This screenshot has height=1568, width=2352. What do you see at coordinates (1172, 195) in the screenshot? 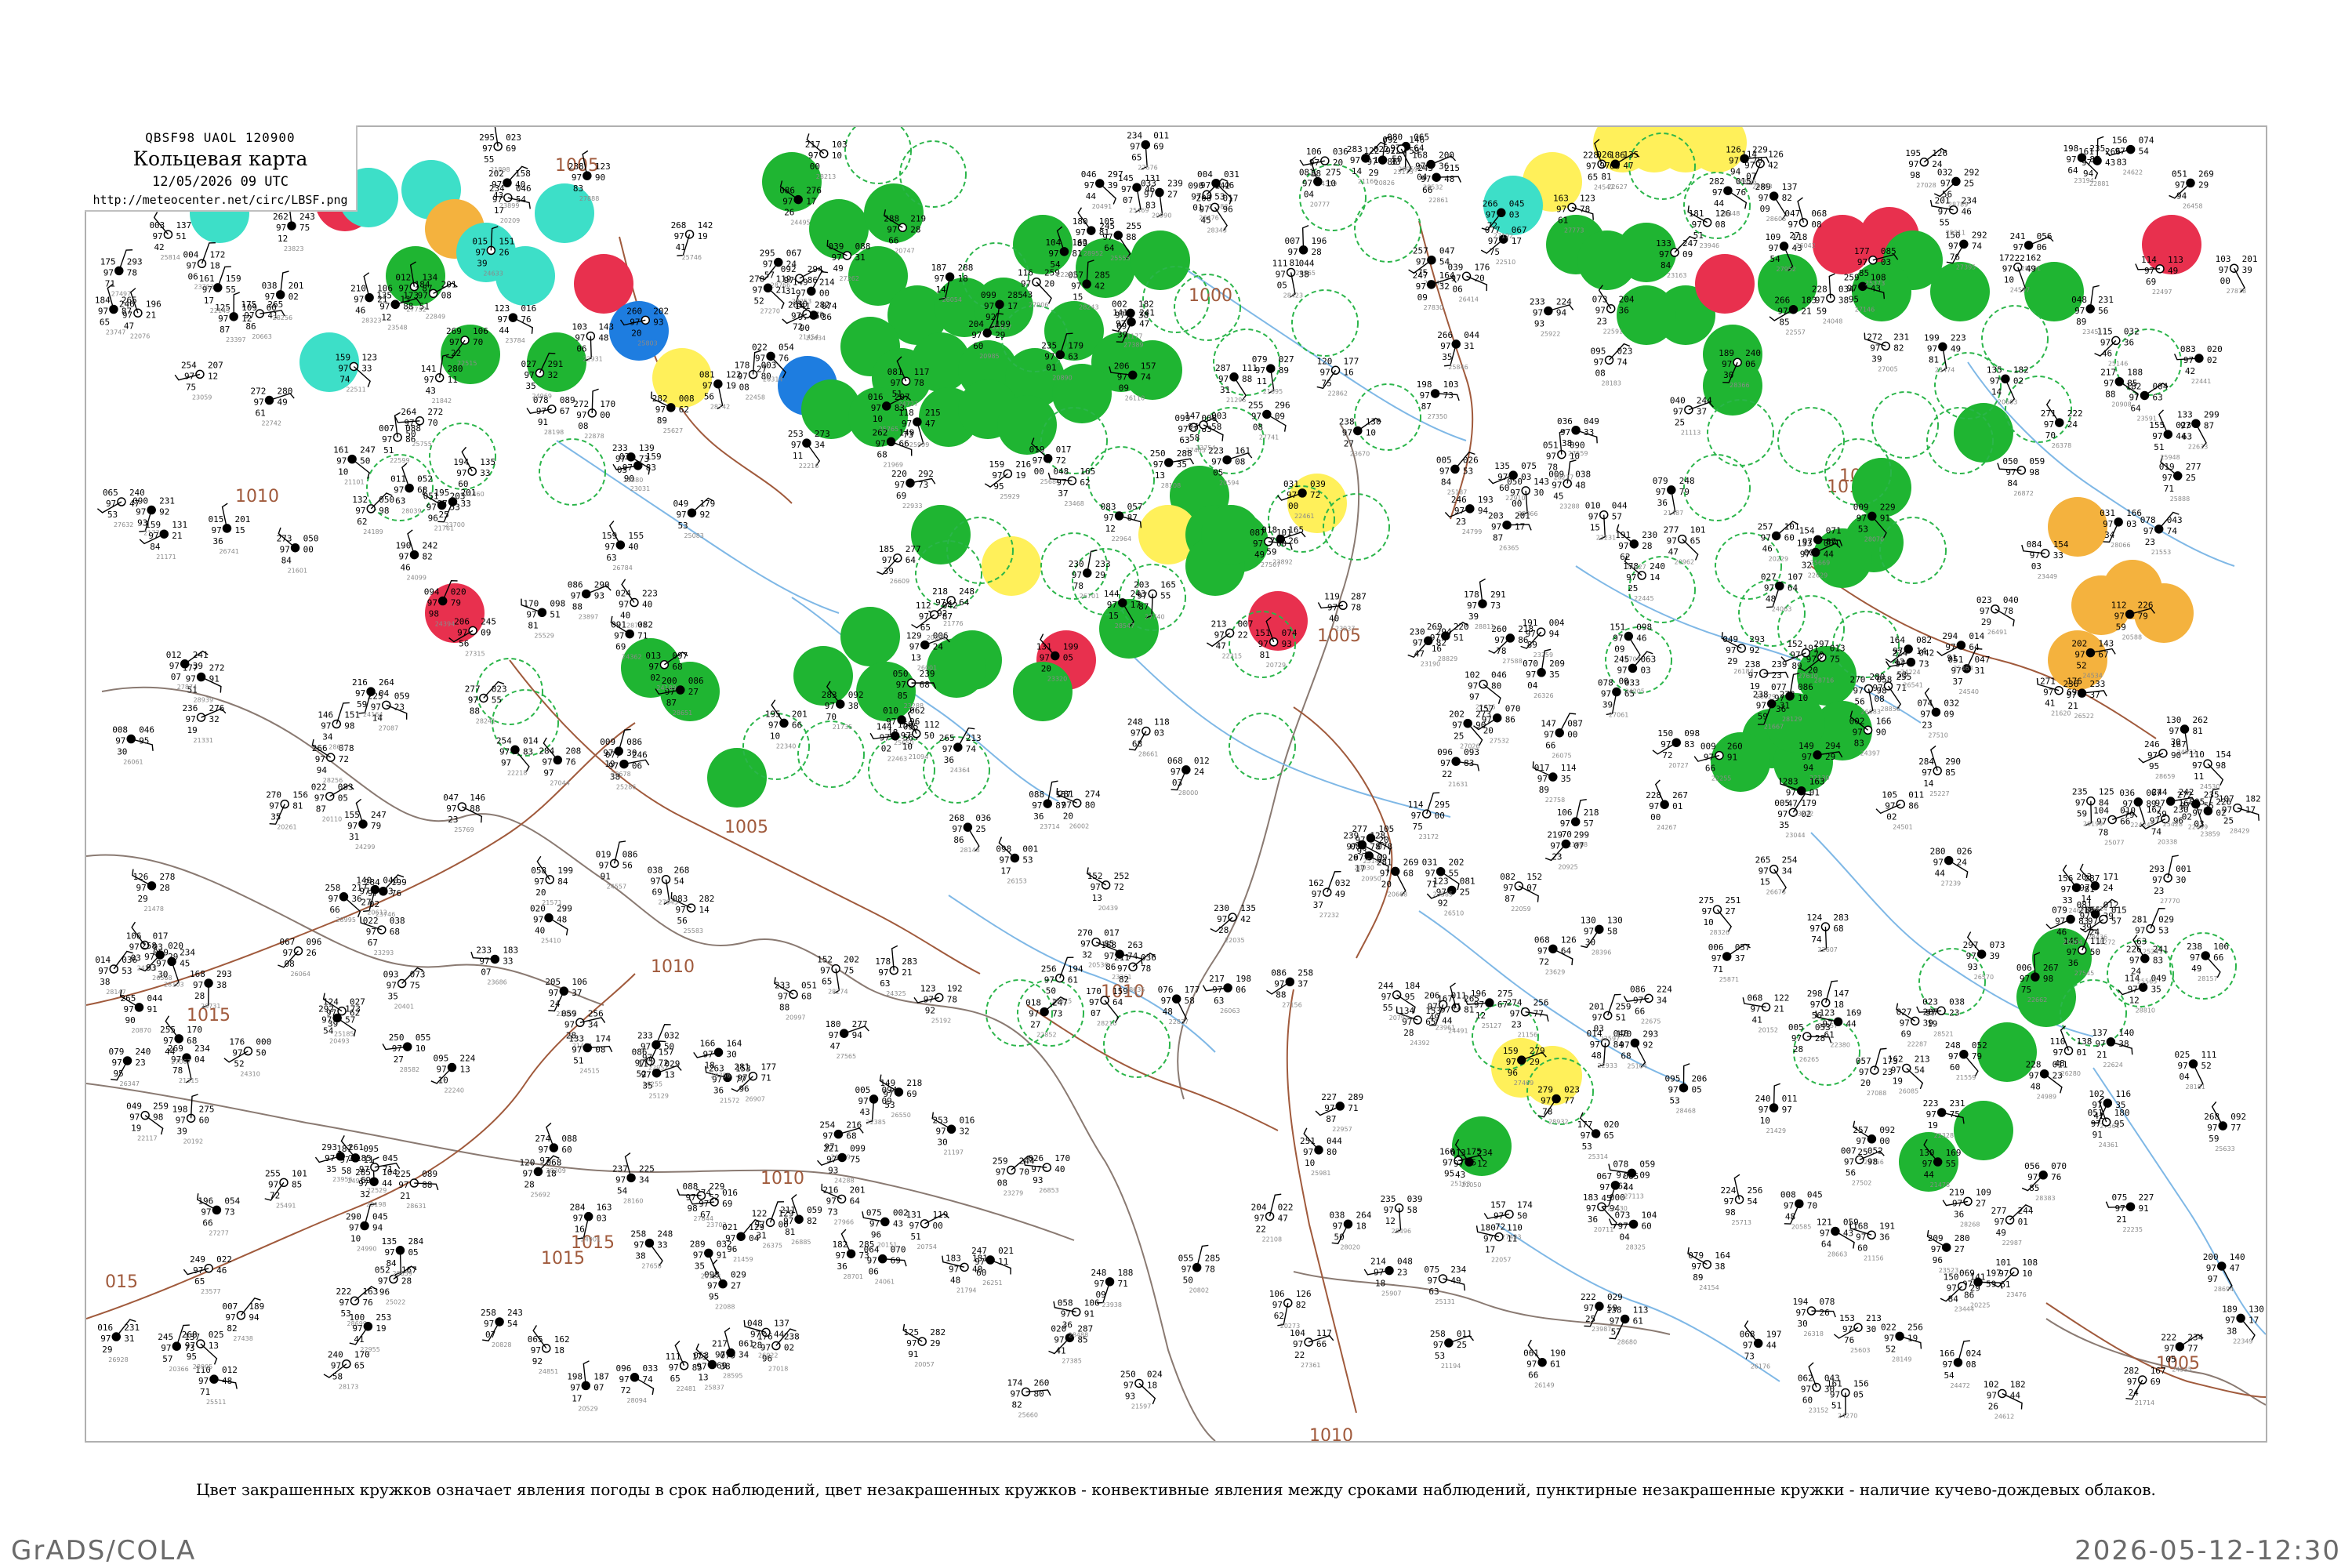
I see `svg-text: 27` at bounding box center [1172, 195].